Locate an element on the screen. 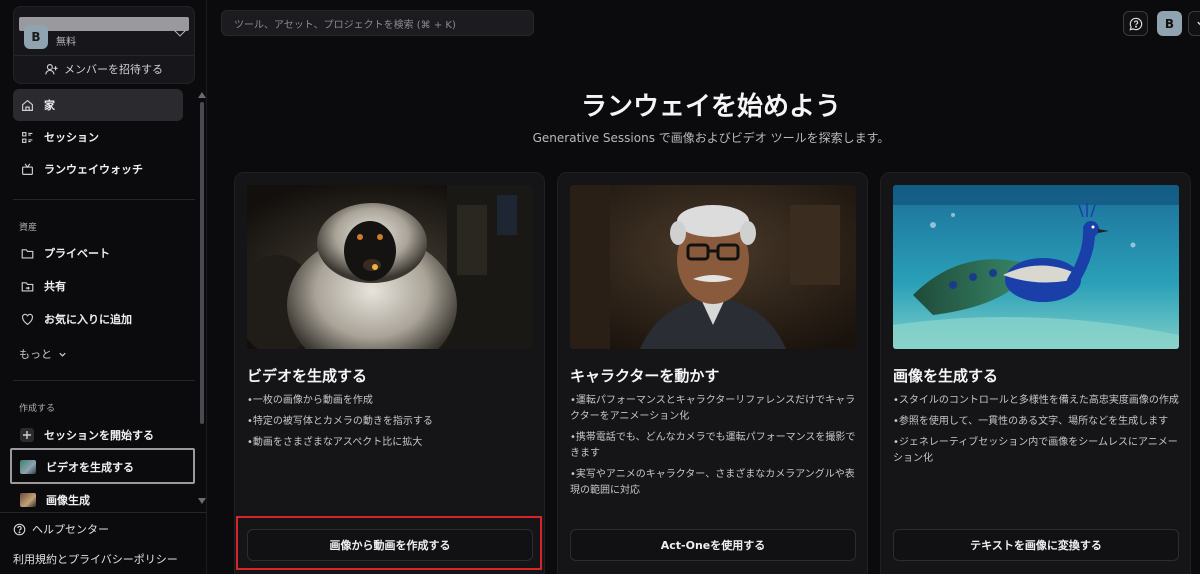 The width and height of the screenshot is (1200, 574). card-title: 画像を生成する is located at coordinates (946, 376).